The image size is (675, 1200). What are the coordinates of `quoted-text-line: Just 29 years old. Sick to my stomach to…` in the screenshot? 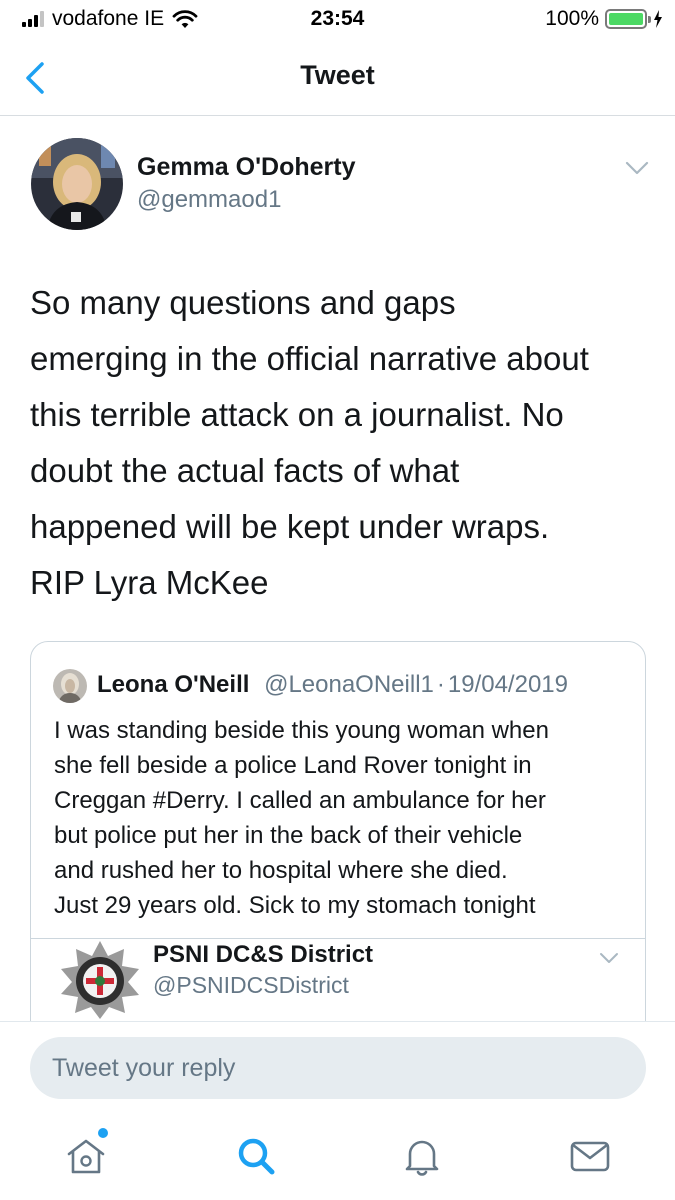 It's located at (295, 905).